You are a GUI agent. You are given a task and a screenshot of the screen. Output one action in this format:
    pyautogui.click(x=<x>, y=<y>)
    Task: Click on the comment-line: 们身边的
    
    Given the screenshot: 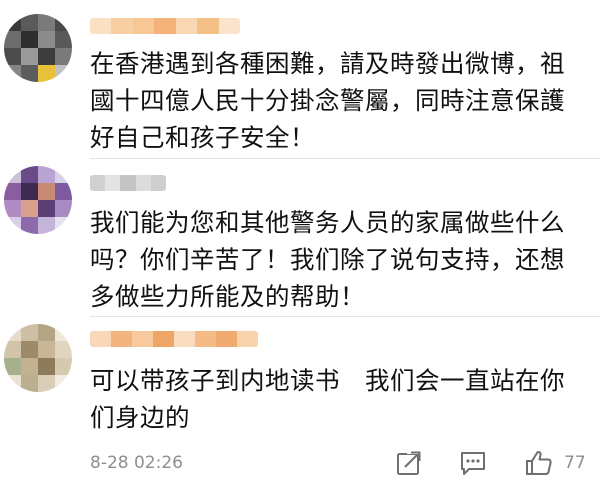 What is the action you would take?
    pyautogui.click(x=140, y=417)
    